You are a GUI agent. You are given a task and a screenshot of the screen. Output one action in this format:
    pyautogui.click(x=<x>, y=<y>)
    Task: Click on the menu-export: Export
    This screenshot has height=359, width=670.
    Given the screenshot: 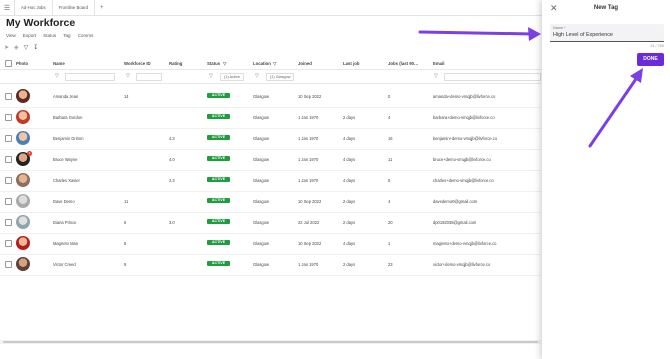 What is the action you would take?
    pyautogui.click(x=29, y=35)
    